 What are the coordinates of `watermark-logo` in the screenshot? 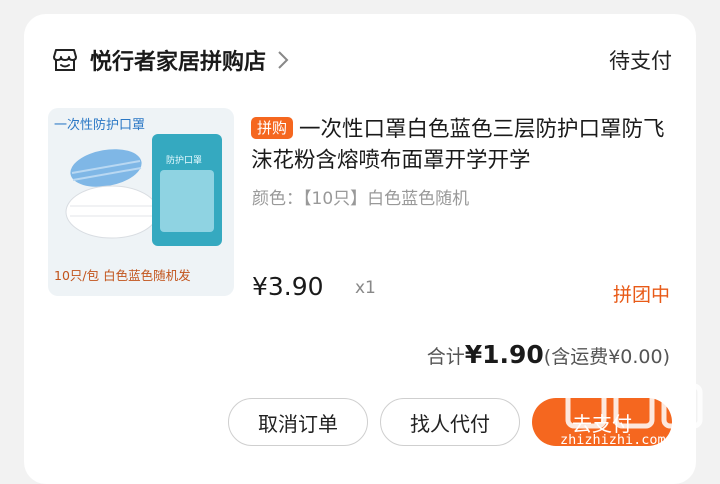 It's located at (634, 406).